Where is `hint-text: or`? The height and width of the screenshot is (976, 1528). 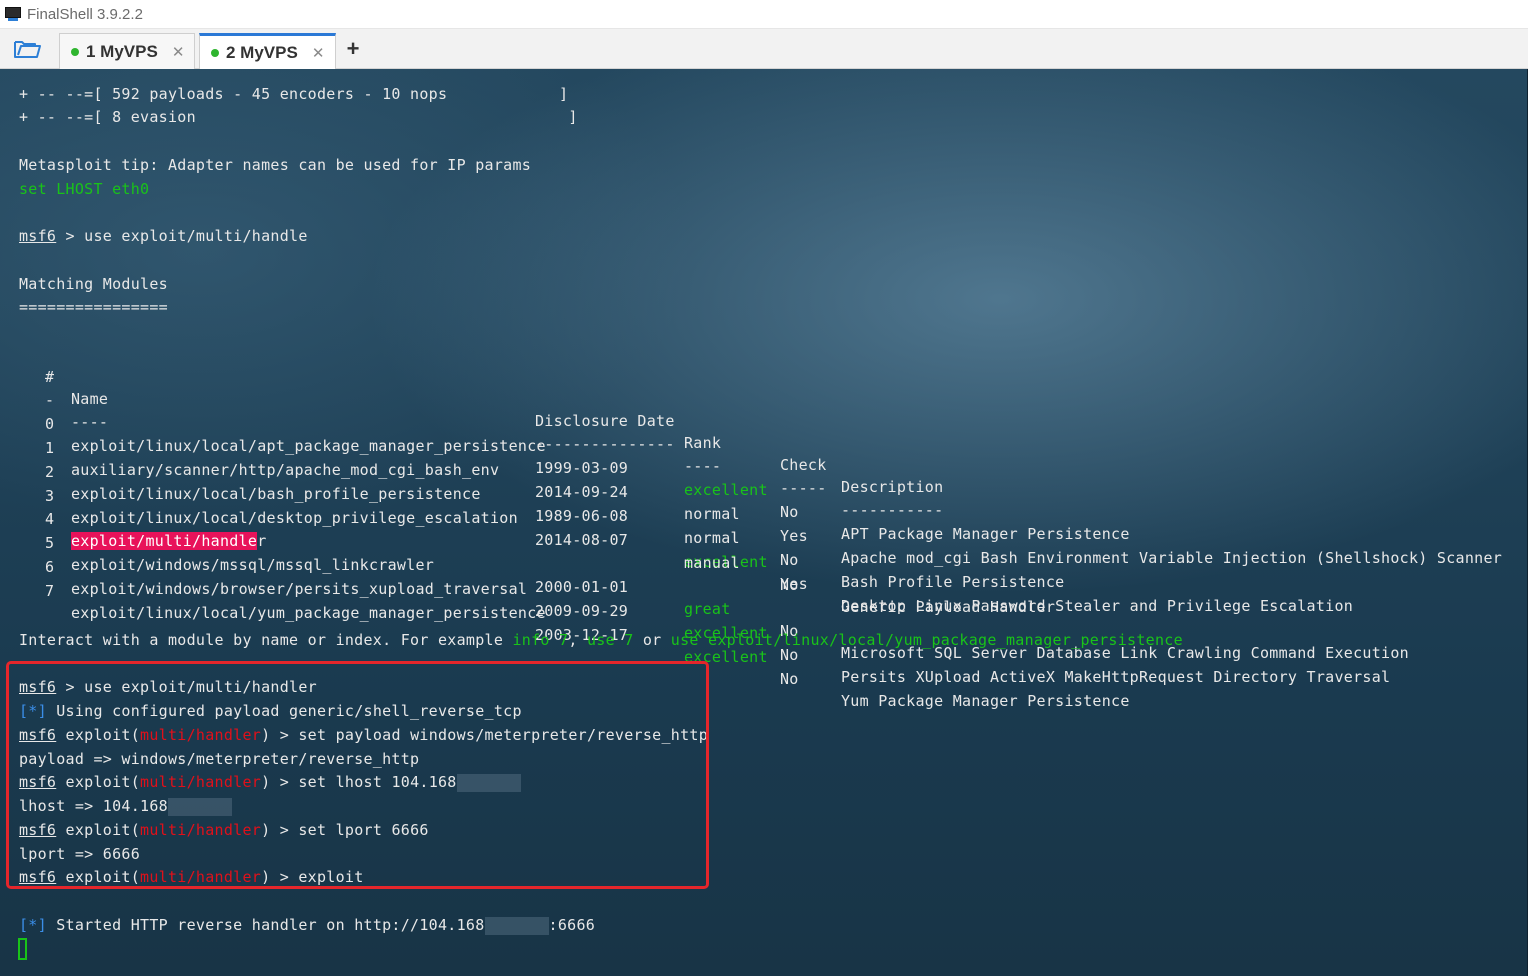 hint-text: or is located at coordinates (652, 640).